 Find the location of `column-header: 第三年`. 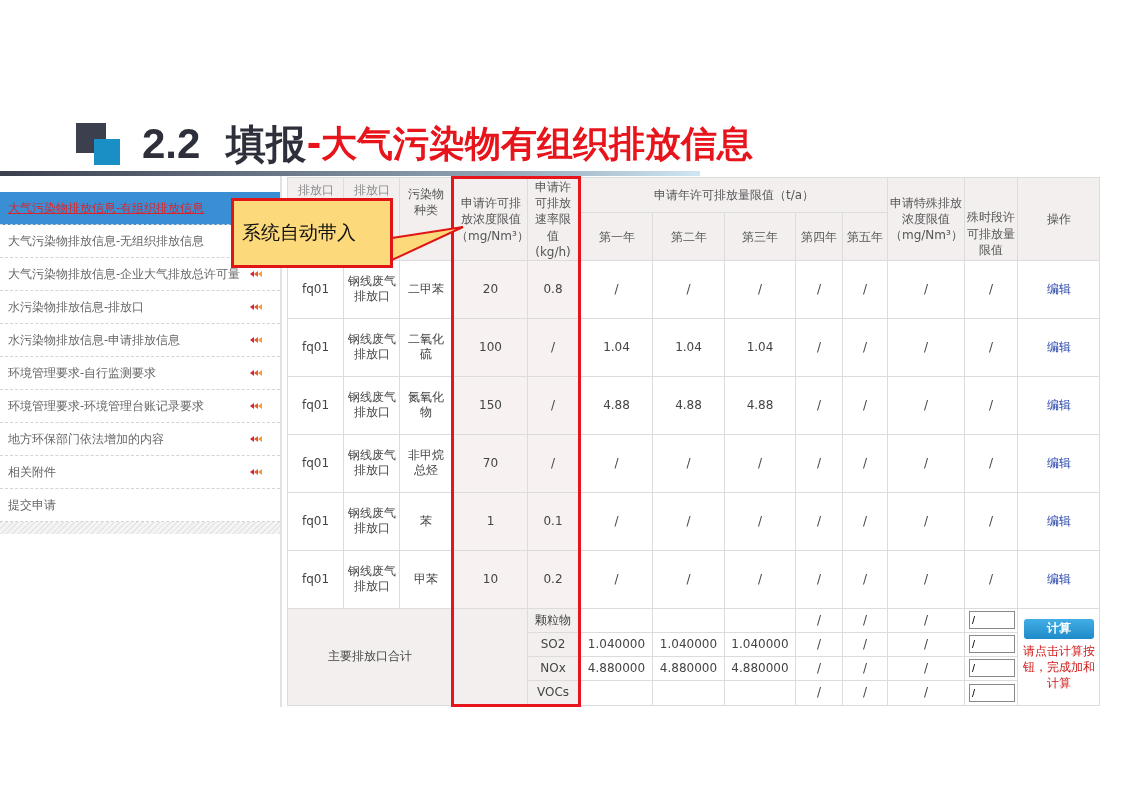

column-header: 第三年 is located at coordinates (760, 236).